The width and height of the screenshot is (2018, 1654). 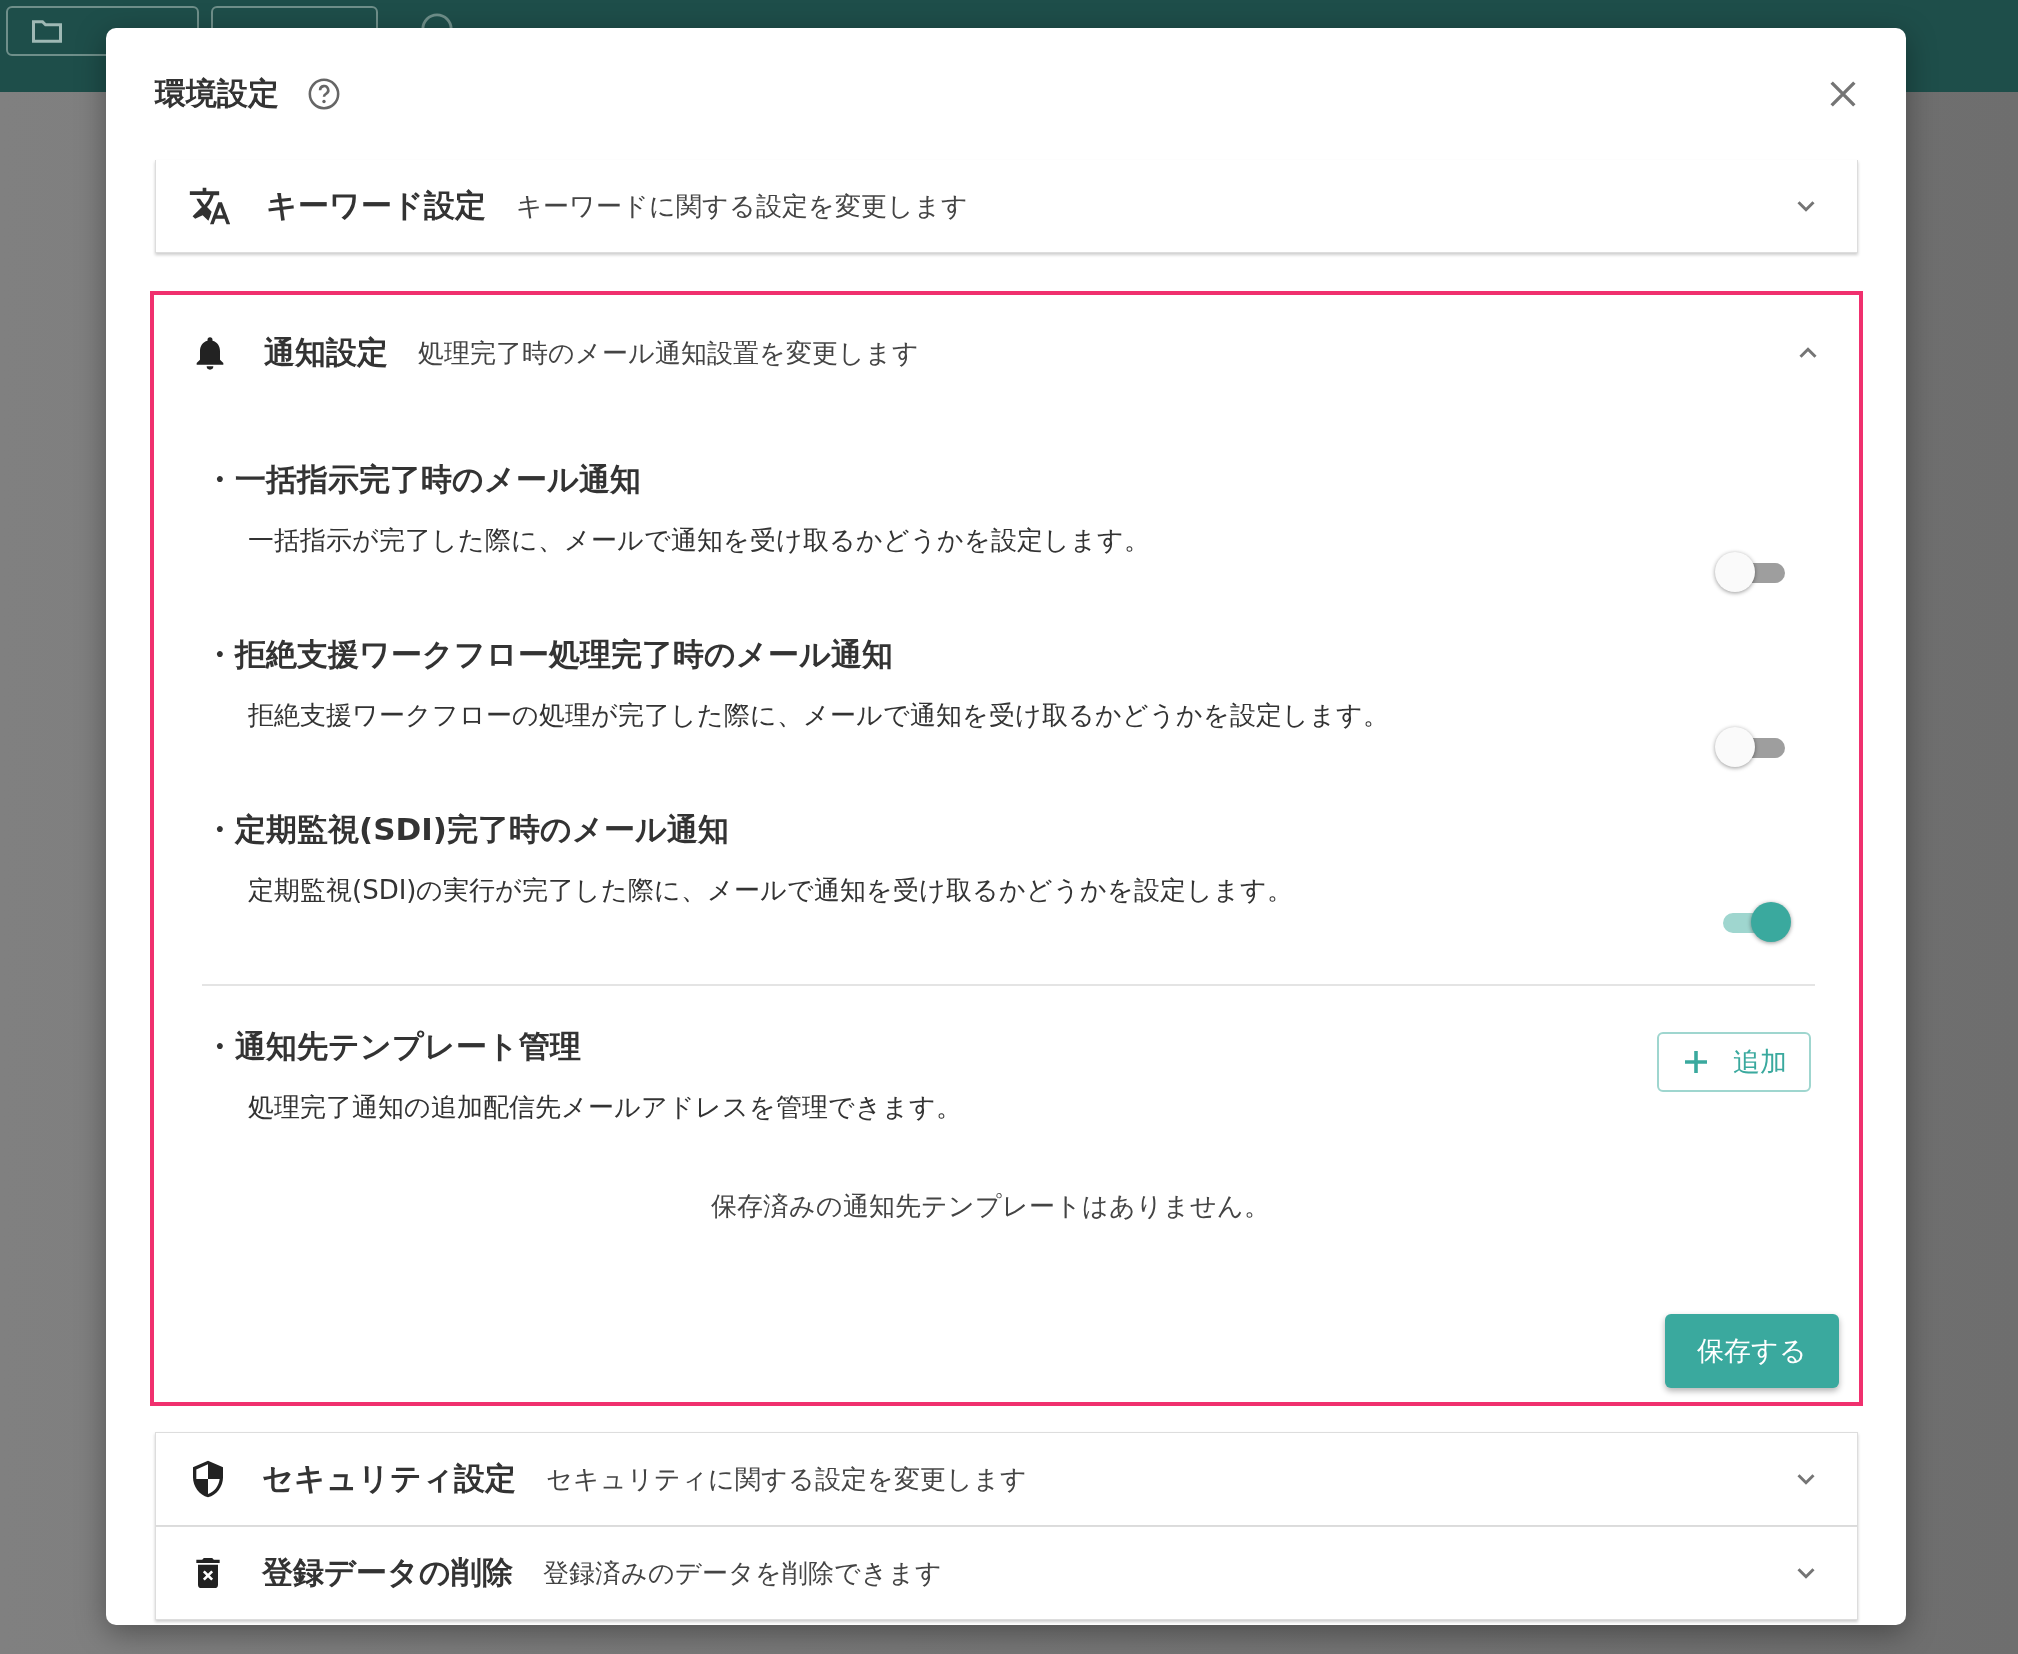 What do you see at coordinates (698, 540) in the screenshot?
I see `setting-description: 一括指示が完了した際に、メールで通知を受け取るかどうかを設定します。` at bounding box center [698, 540].